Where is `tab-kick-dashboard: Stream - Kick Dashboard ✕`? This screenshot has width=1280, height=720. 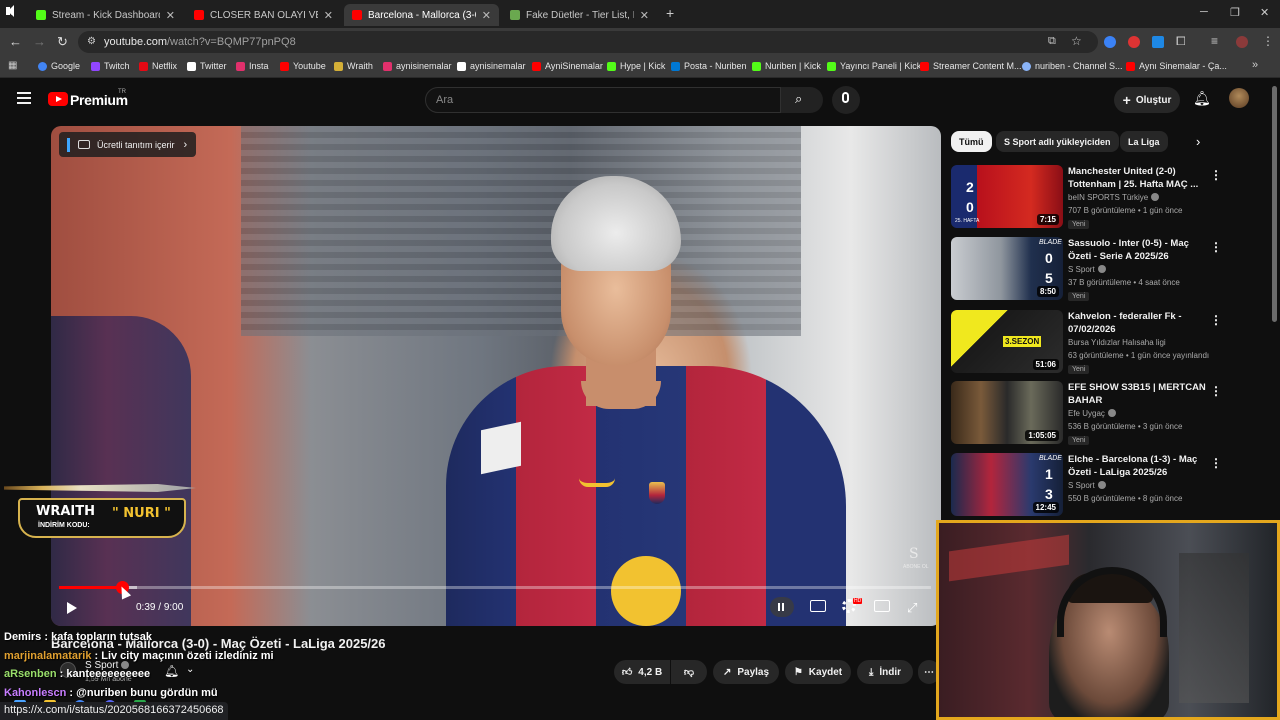 tab-kick-dashboard: Stream - Kick Dashboard ✕ is located at coordinates (105, 15).